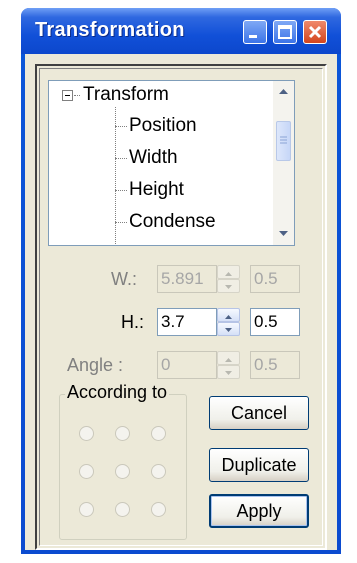 This screenshot has width=357, height=563. What do you see at coordinates (133, 322) in the screenshot?
I see `height-label: H.:` at bounding box center [133, 322].